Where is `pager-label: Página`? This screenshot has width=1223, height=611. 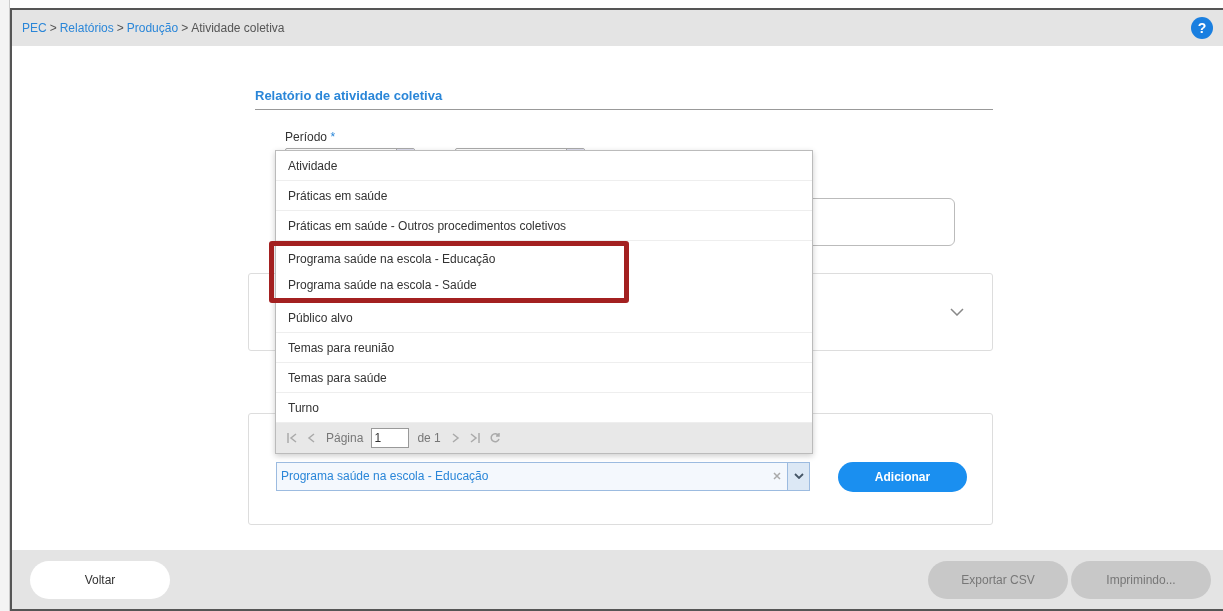 pager-label: Página is located at coordinates (345, 438).